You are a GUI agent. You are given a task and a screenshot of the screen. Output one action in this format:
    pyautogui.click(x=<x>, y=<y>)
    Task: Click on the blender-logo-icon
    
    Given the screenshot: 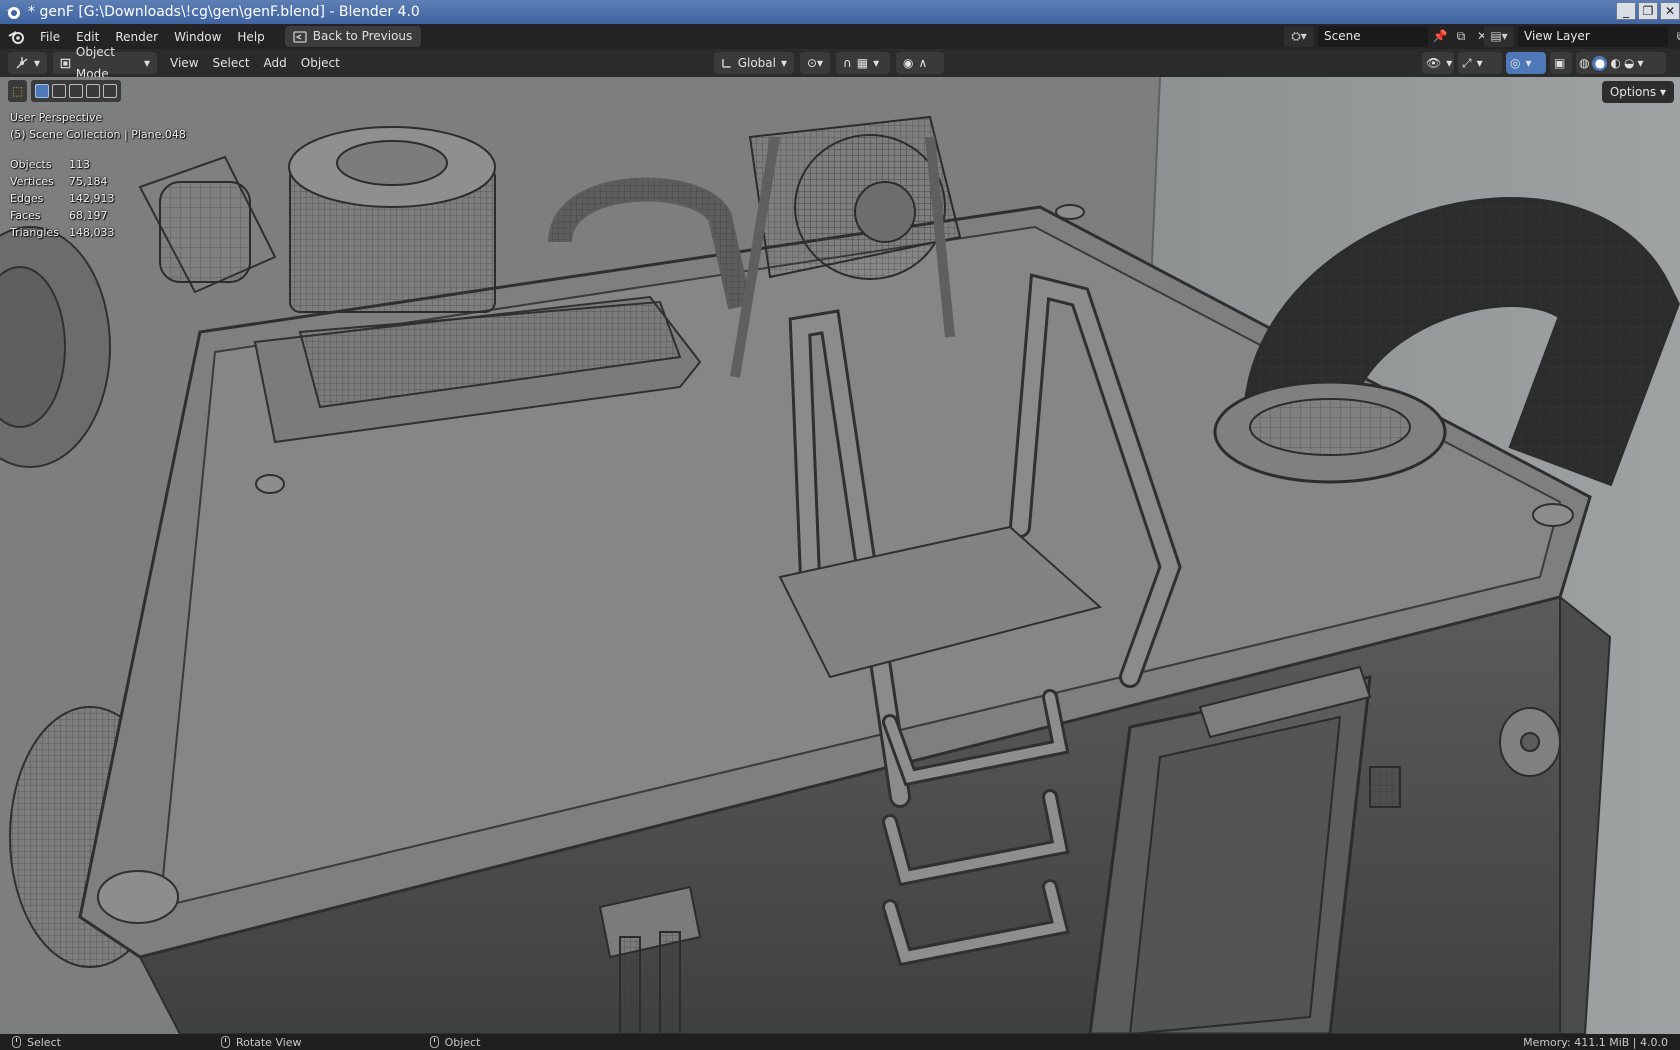 What is the action you would take?
    pyautogui.click(x=13, y=13)
    